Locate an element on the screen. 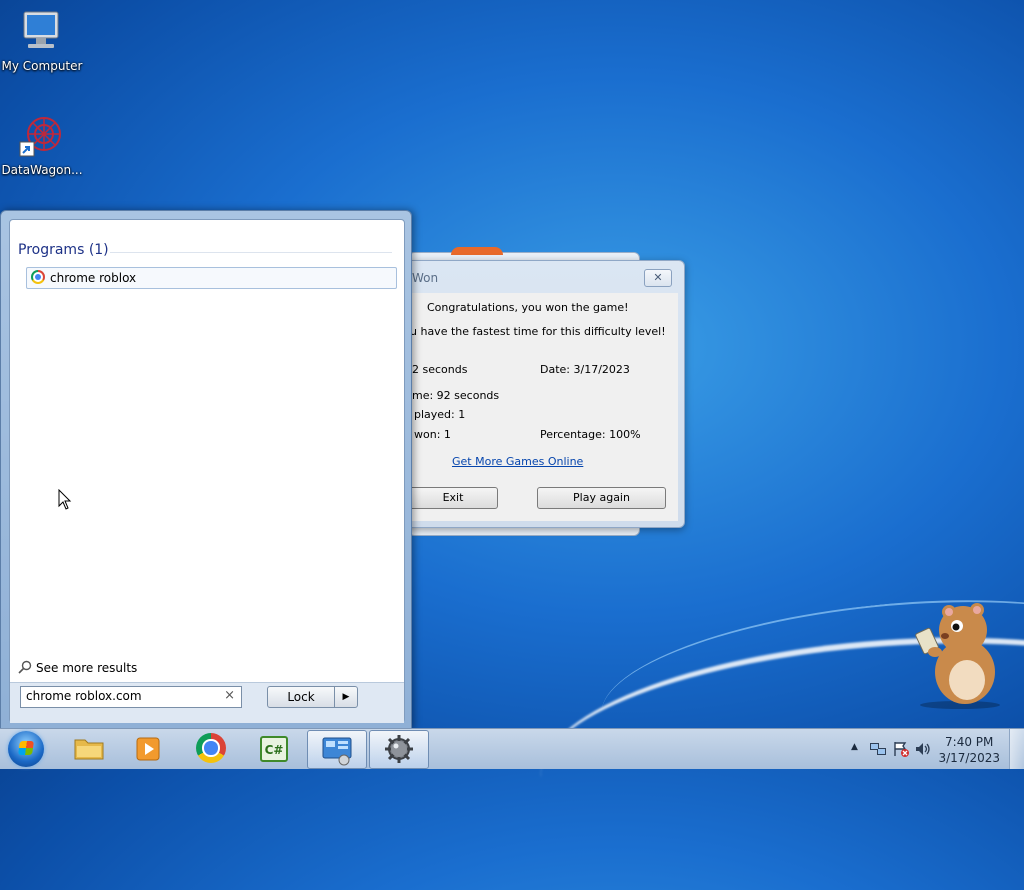  datawagon-icon is located at coordinates (42, 136).